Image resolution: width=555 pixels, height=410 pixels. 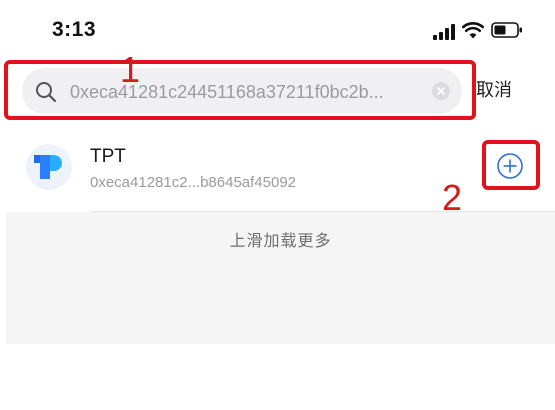 What do you see at coordinates (511, 165) in the screenshot?
I see `annotation-box-add` at bounding box center [511, 165].